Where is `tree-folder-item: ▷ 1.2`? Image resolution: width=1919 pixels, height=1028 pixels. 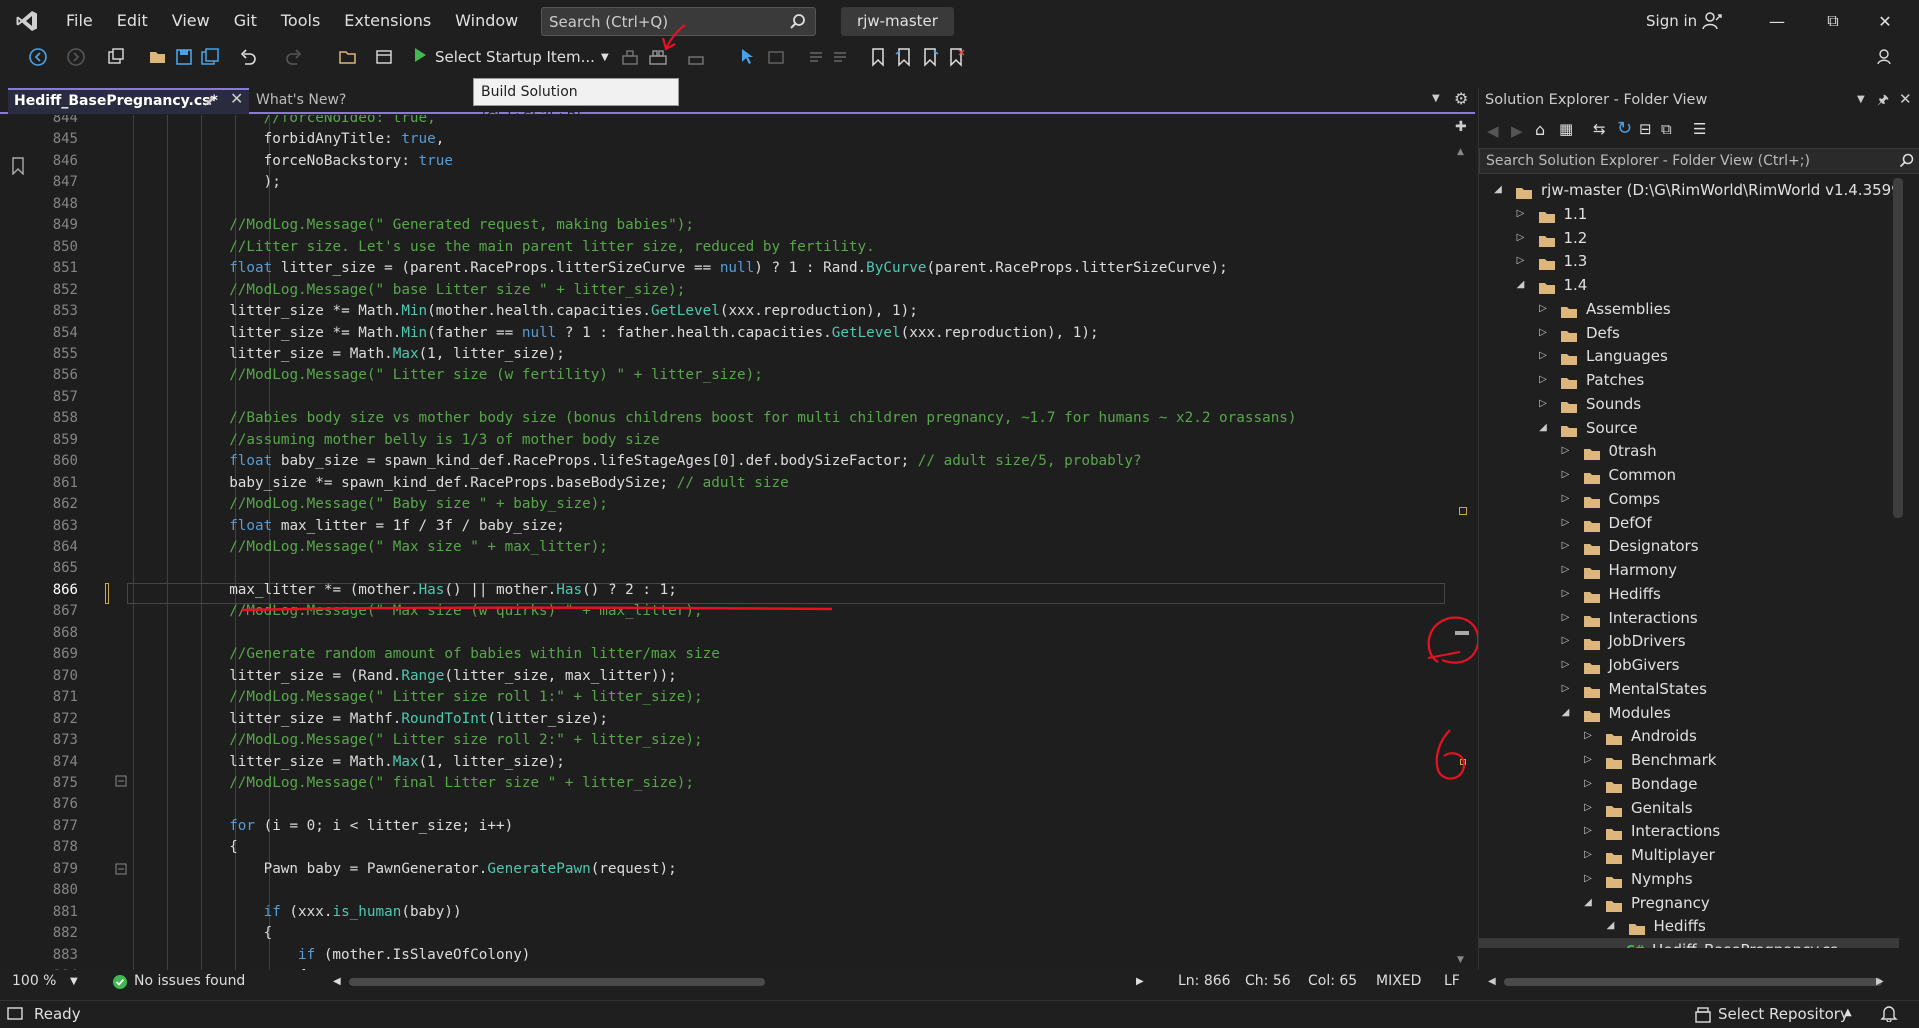 tree-folder-item: ▷ 1.2 is located at coordinates (1689, 238).